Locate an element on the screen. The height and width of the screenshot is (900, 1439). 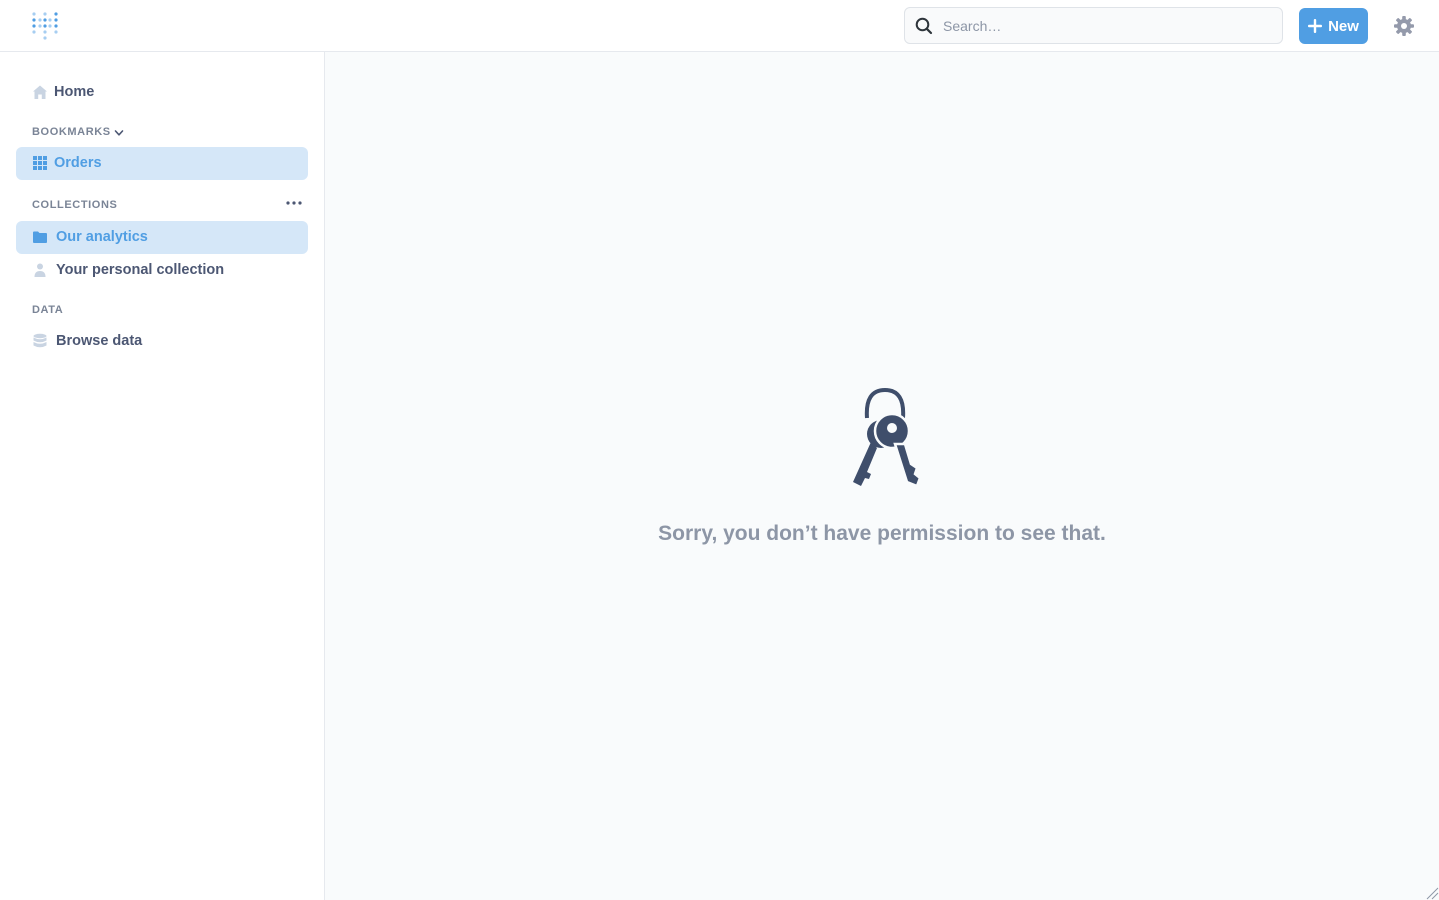
search-box is located at coordinates (1093, 25).